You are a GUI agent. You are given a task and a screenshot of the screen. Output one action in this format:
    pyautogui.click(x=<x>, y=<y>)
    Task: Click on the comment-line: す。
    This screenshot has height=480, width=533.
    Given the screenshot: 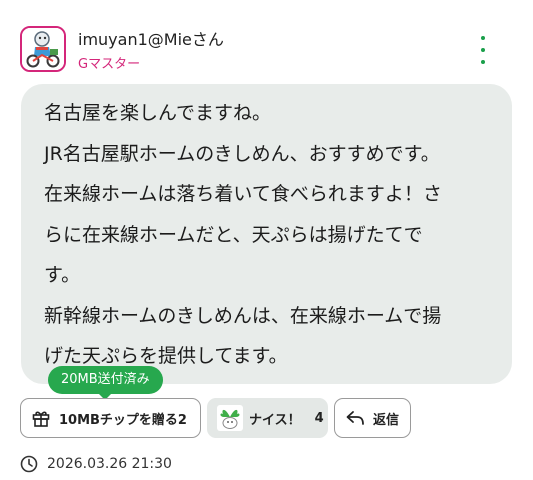 What is the action you would take?
    pyautogui.click(x=62, y=275)
    